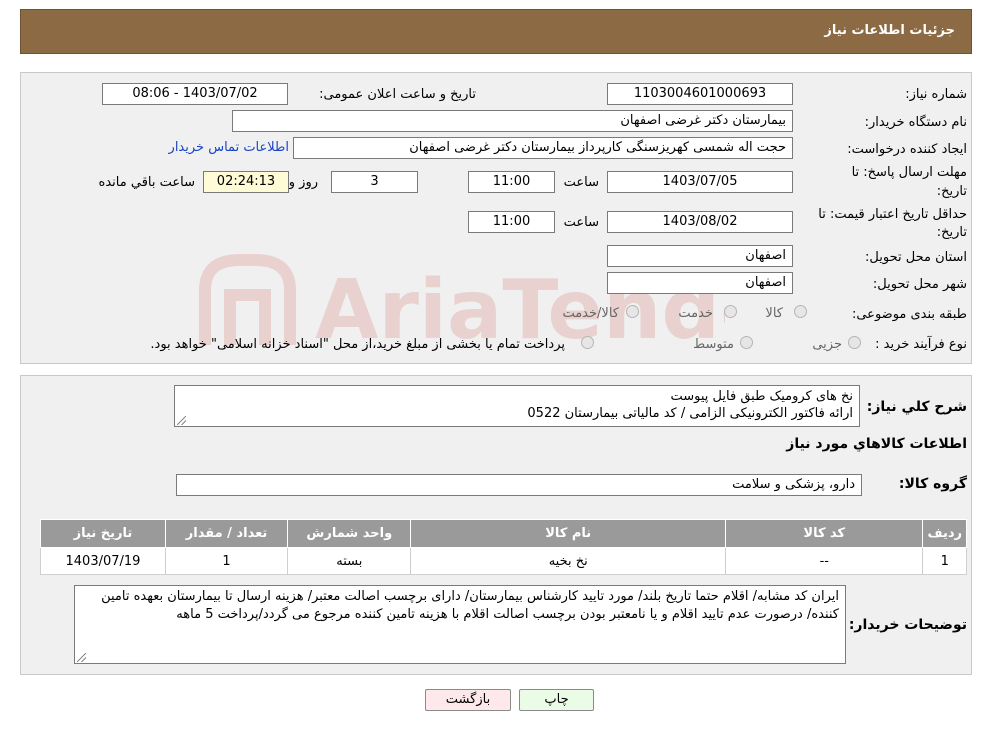 This screenshot has width=985, height=733. I want to click on subject-category-label: طبقه بندی موضوعی:, so click(909, 314).